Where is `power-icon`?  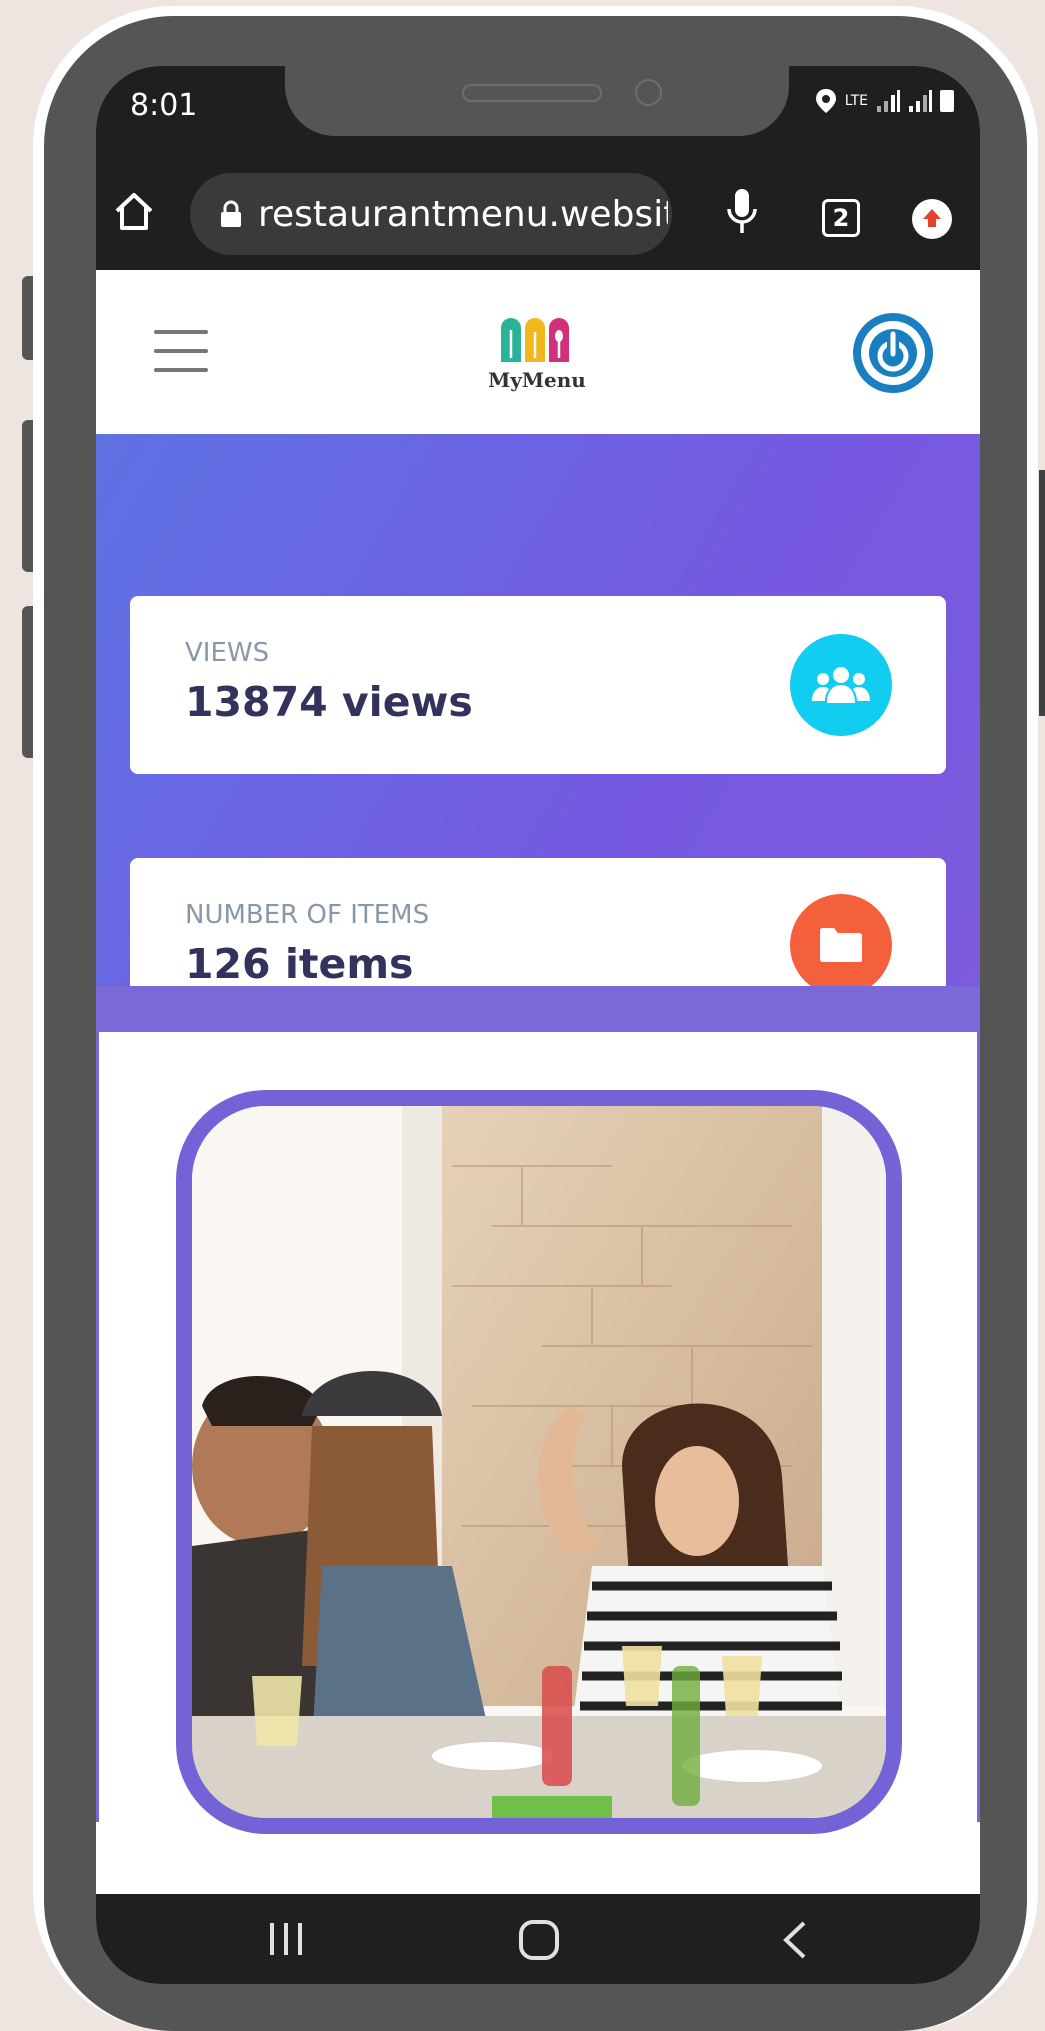
power-icon is located at coordinates (893, 353).